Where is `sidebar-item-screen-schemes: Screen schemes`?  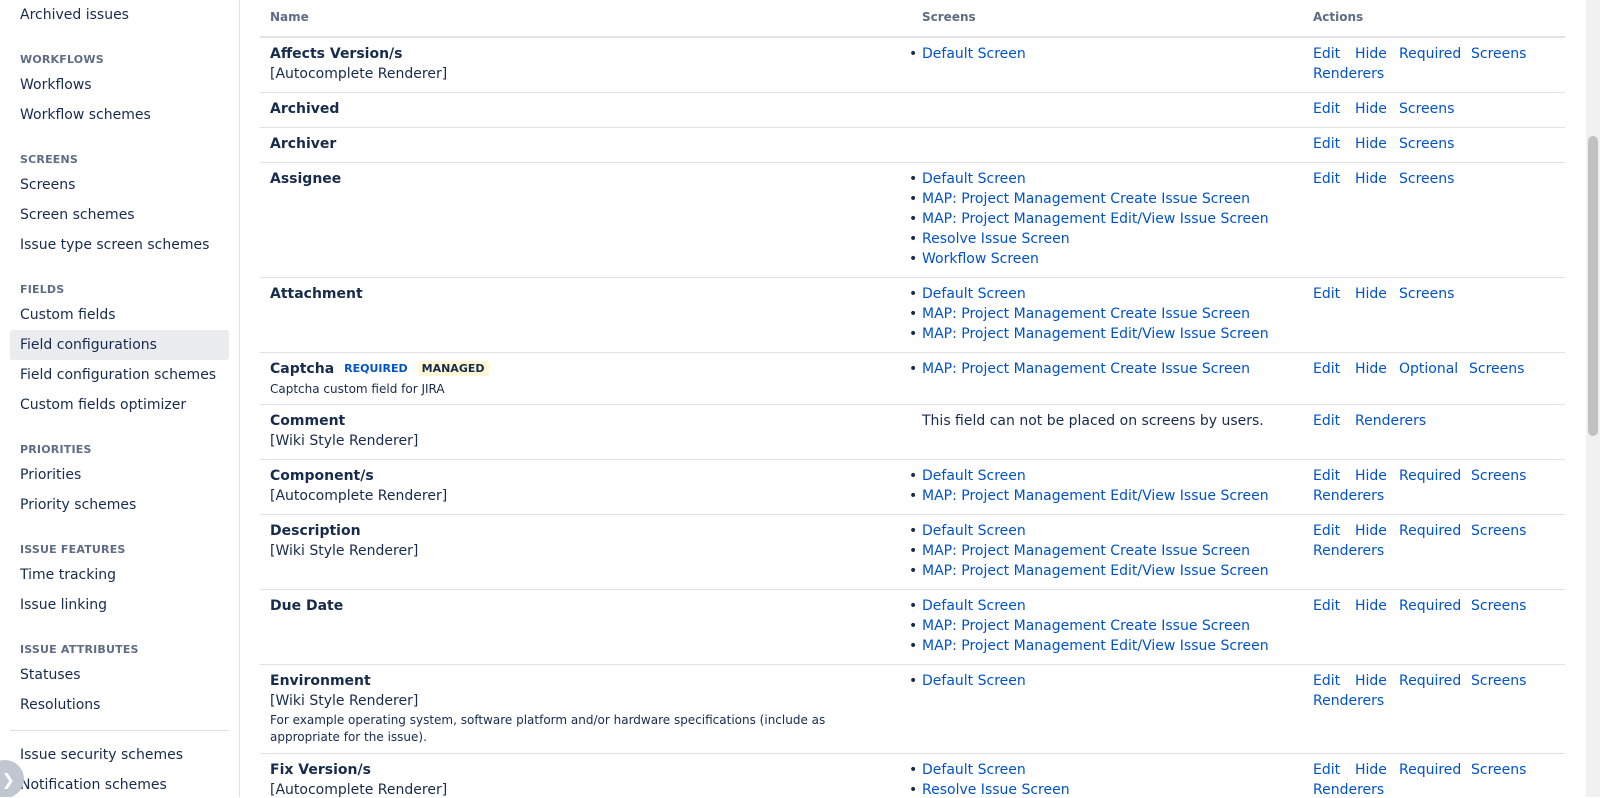 sidebar-item-screen-schemes: Screen schemes is located at coordinates (119, 215).